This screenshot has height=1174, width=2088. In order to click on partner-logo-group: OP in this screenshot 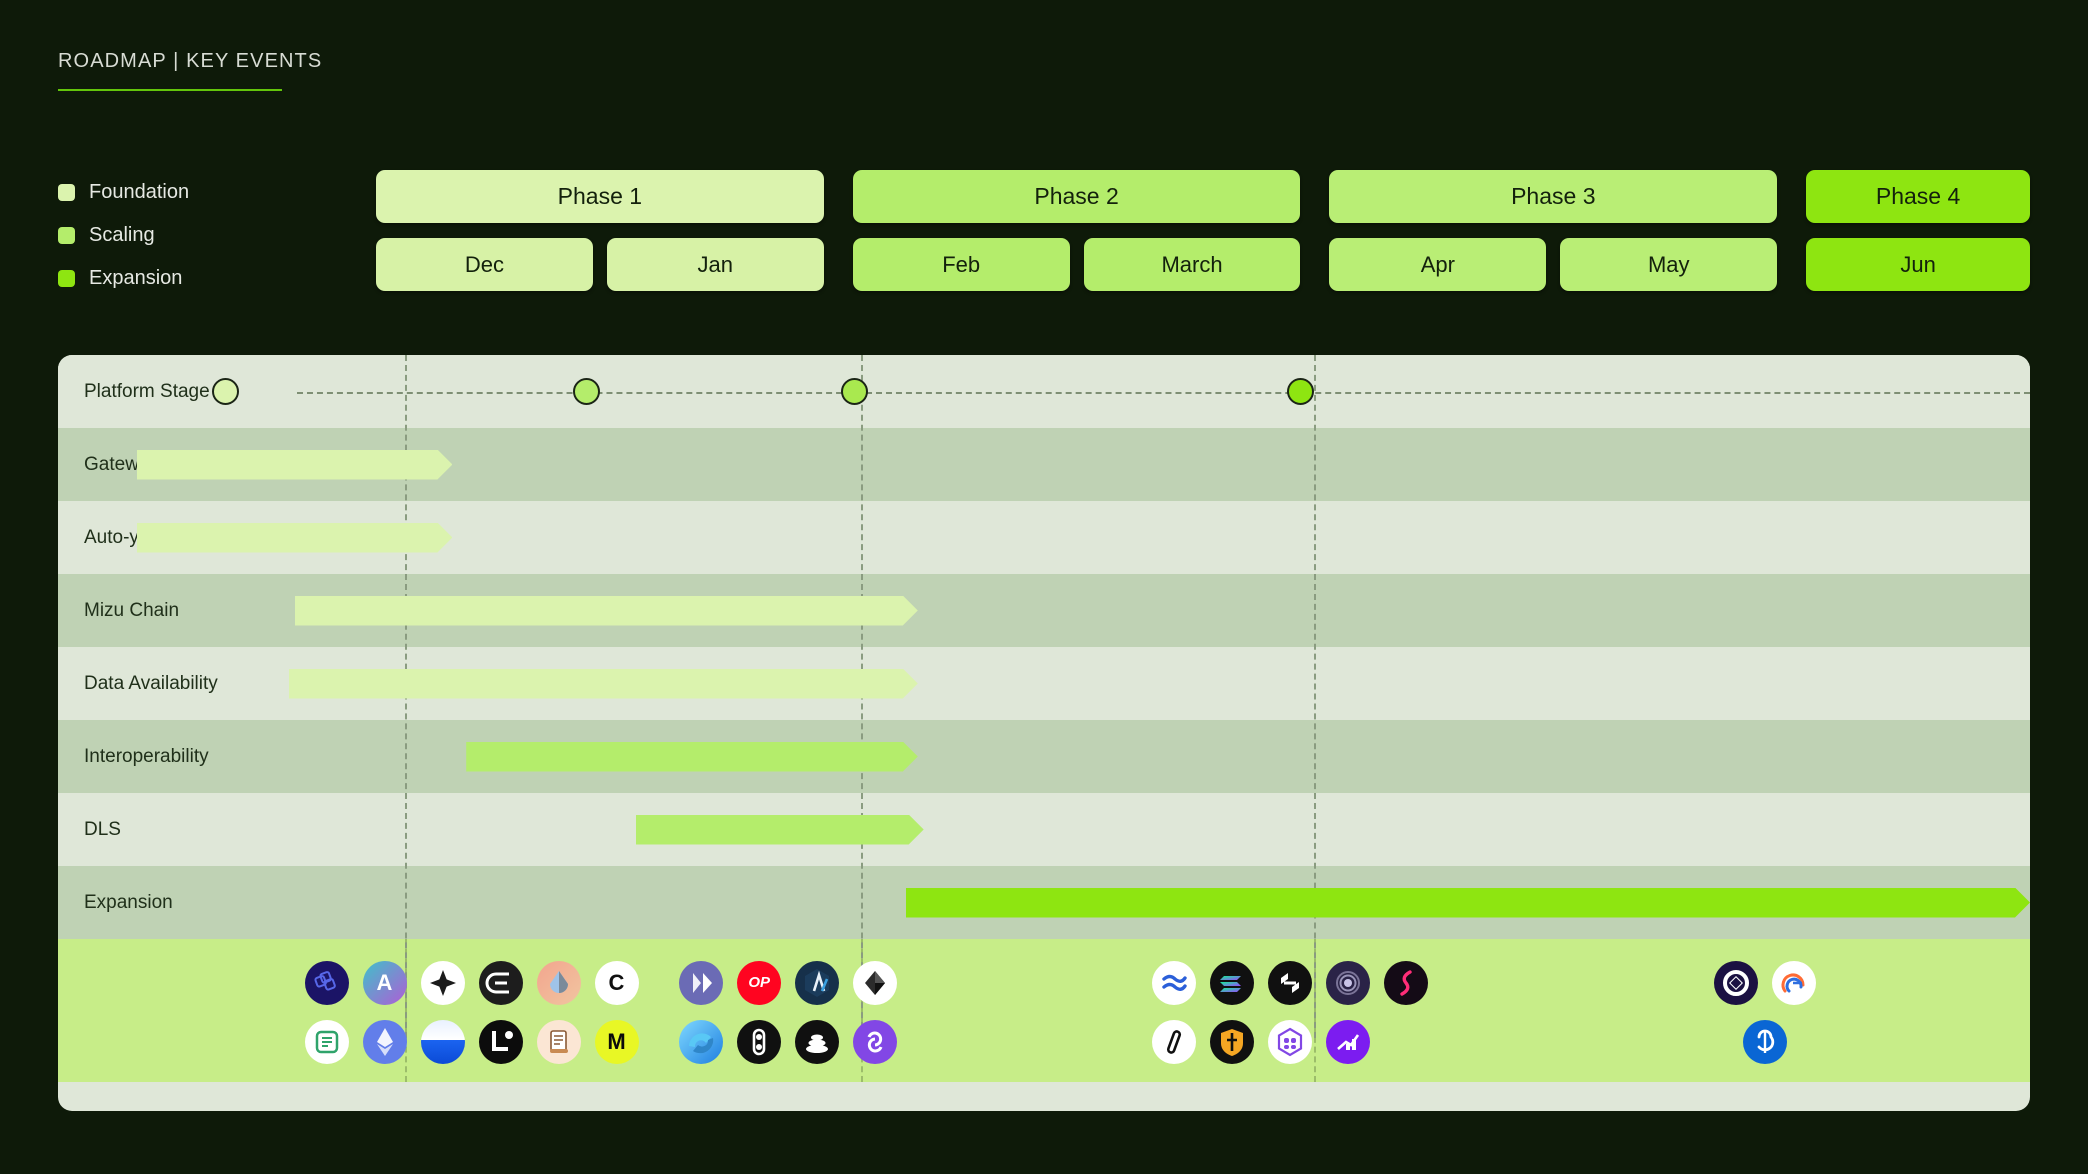, I will do `click(788, 1014)`.